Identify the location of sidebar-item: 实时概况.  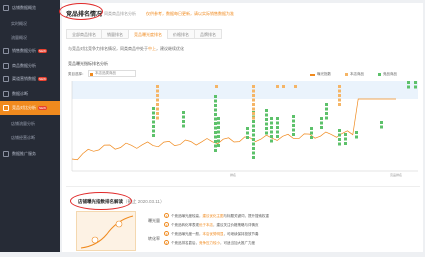
(30, 24).